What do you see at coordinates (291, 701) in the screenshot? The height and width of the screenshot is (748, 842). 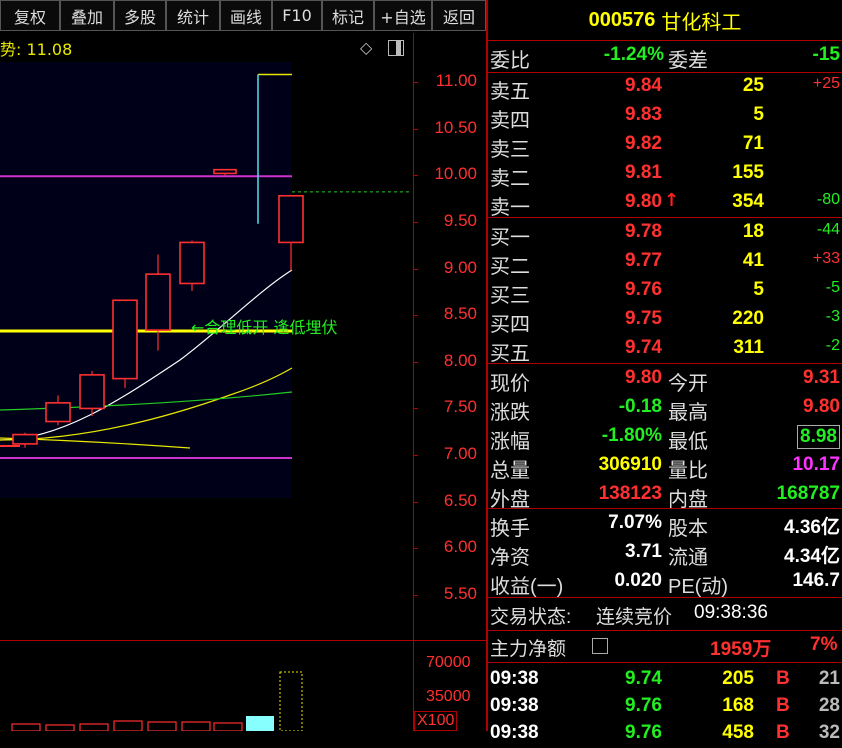 I see `volume-bar-current` at bounding box center [291, 701].